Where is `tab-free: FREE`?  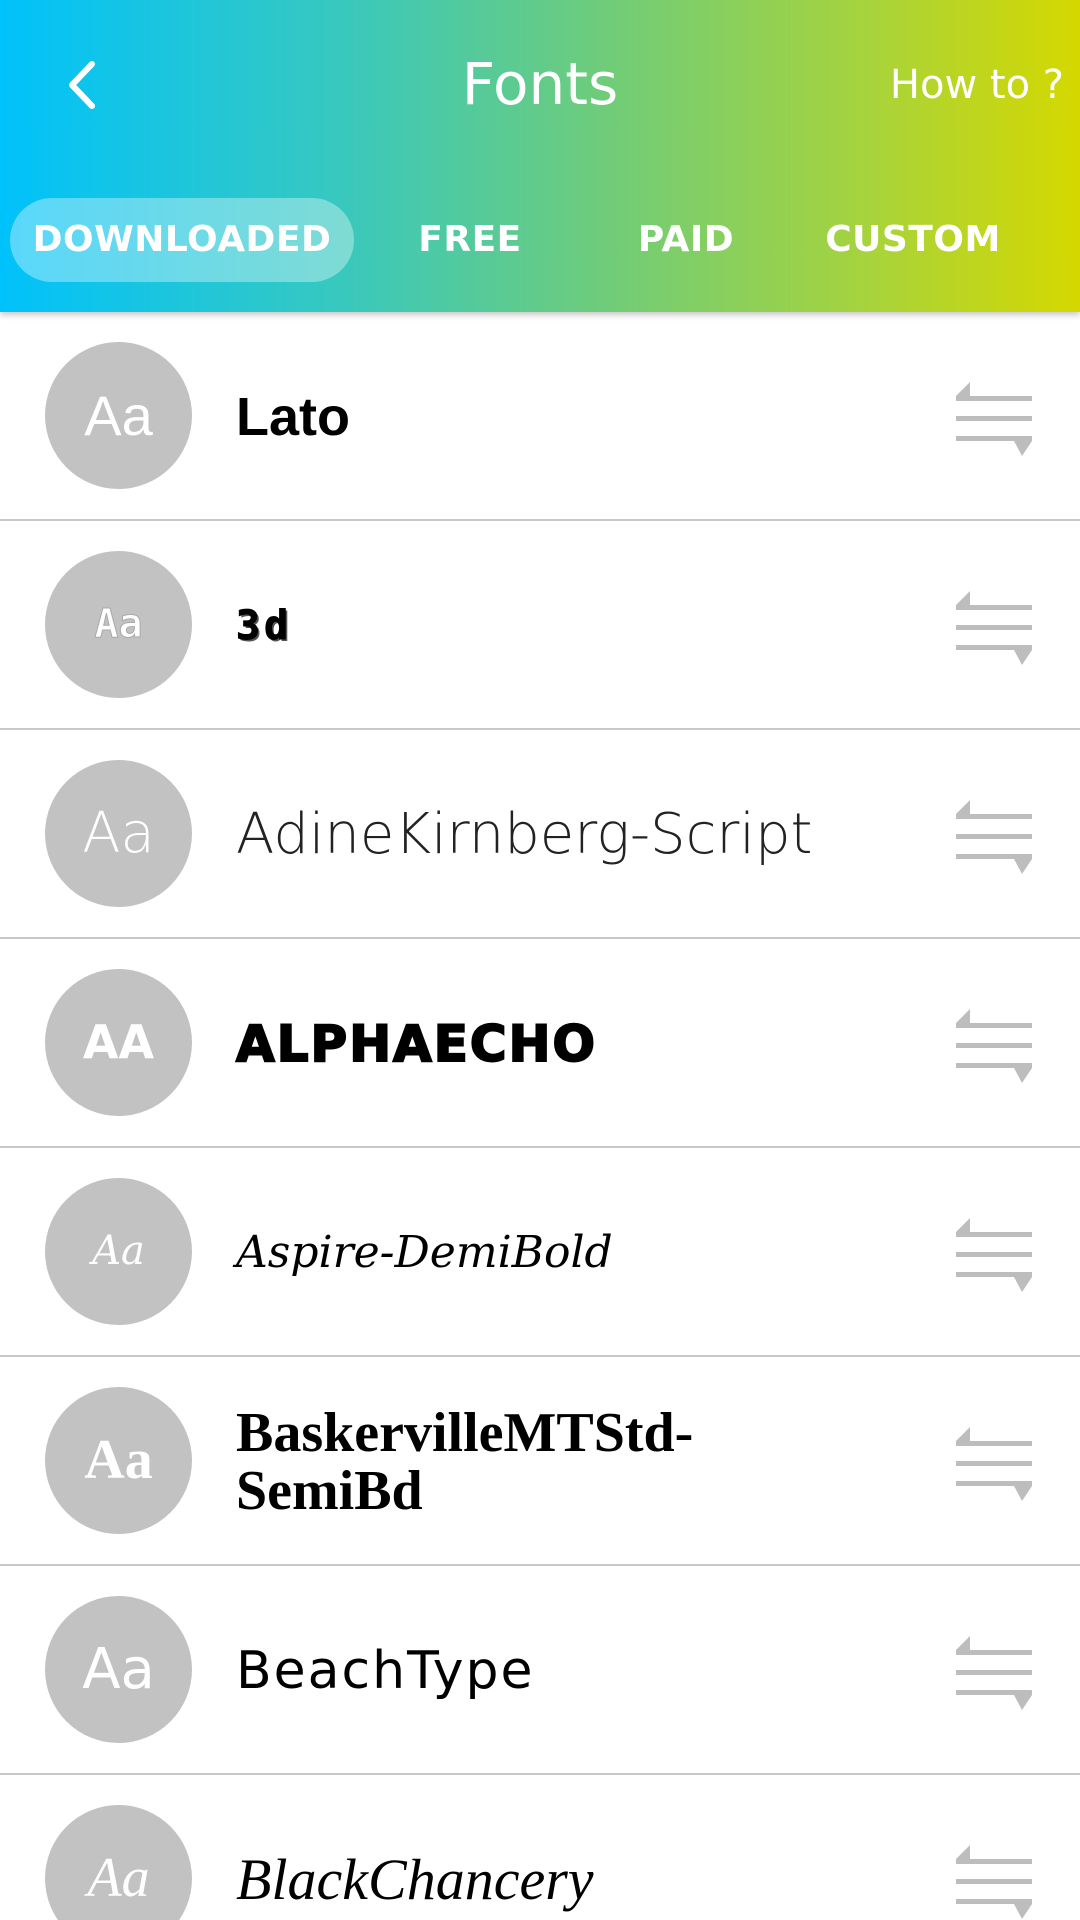
tab-free: FREE is located at coordinates (470, 240).